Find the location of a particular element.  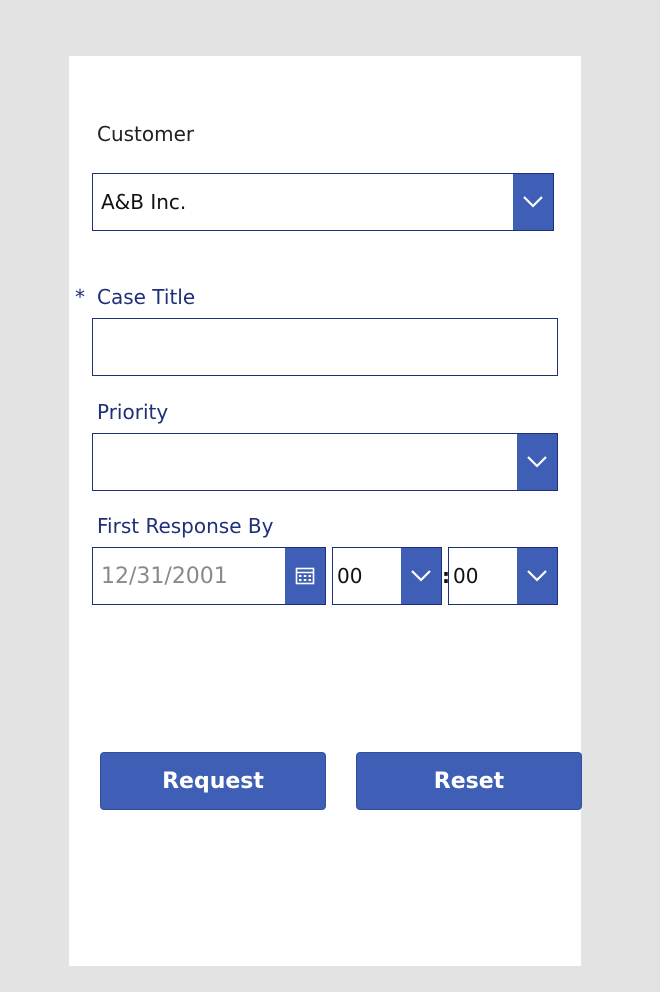

request-button: Request is located at coordinates (213, 781).